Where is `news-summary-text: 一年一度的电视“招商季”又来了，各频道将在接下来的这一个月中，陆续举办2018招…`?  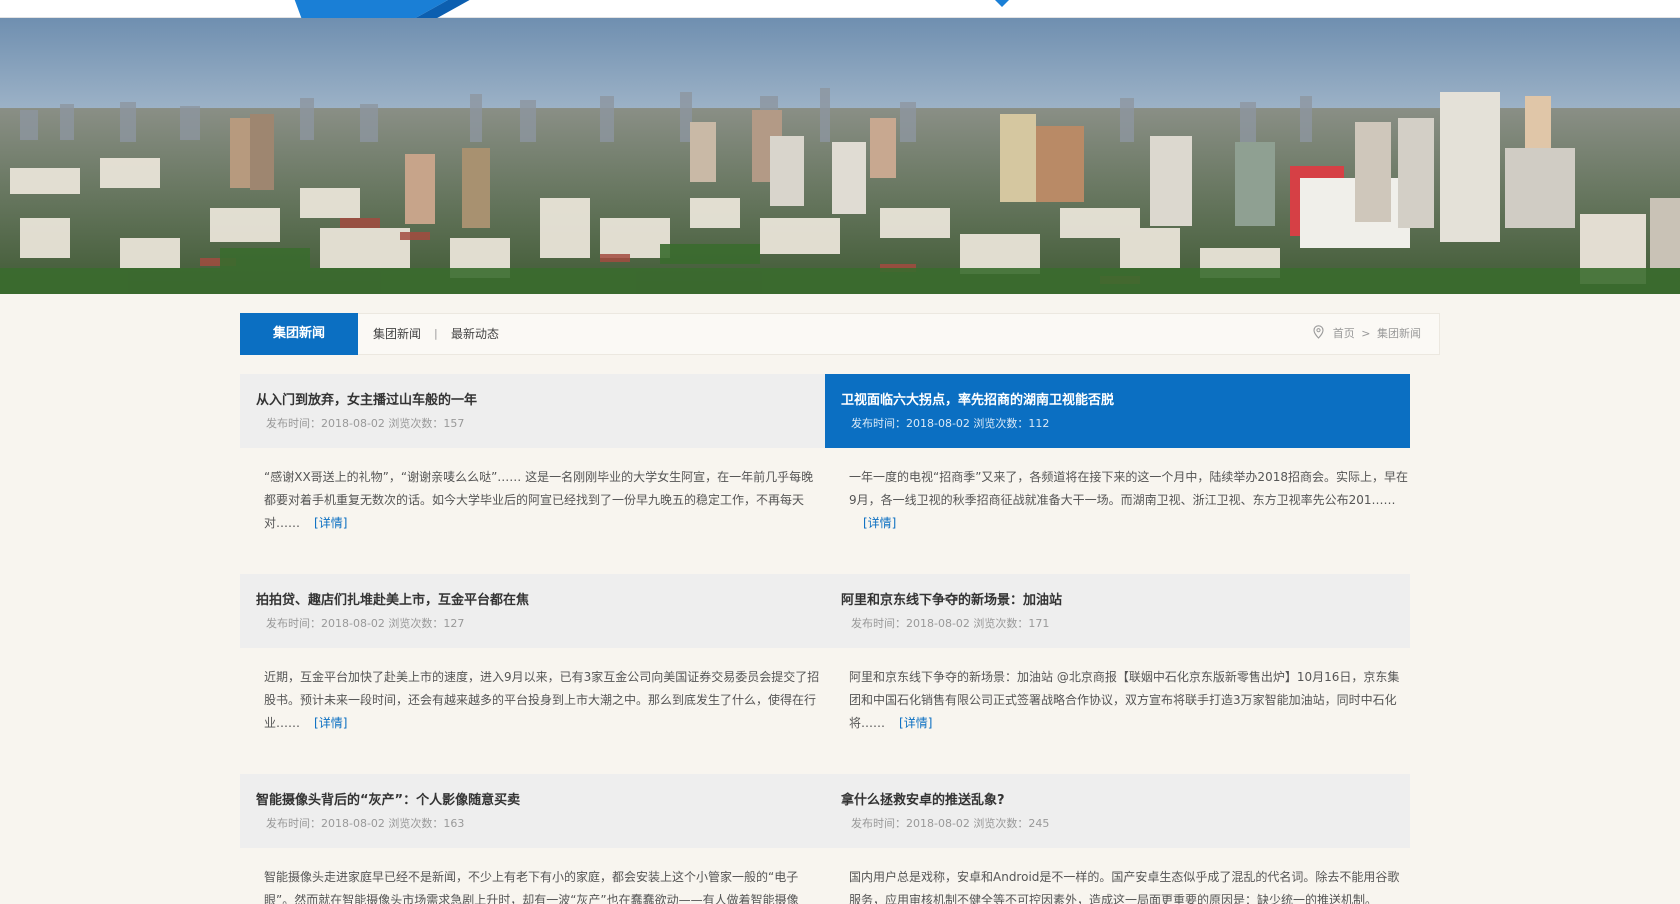
news-summary-text: 一年一度的电视“招商季”又来了，各频道将在接下来的这一个月中，陆续举办2018招… is located at coordinates (1128, 488).